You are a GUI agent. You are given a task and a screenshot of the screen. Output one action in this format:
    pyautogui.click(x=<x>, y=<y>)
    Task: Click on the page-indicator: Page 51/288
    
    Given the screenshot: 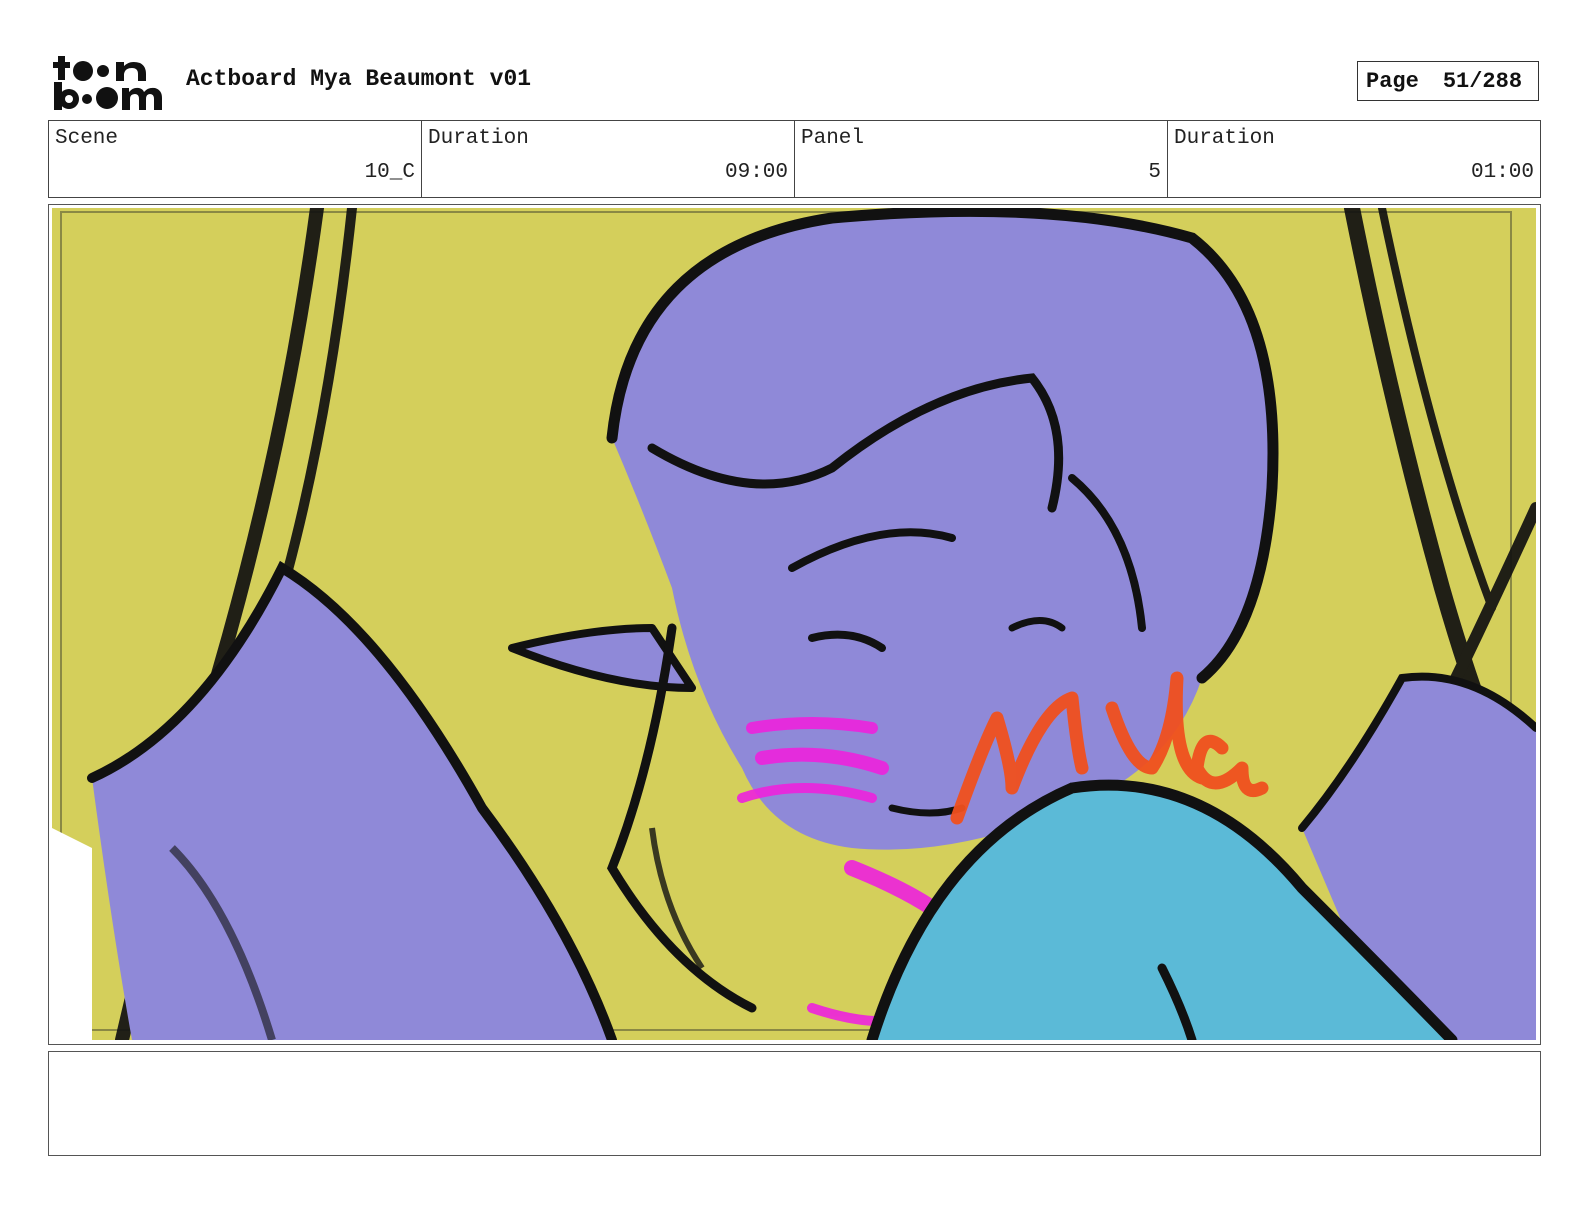 What is the action you would take?
    pyautogui.click(x=1448, y=81)
    